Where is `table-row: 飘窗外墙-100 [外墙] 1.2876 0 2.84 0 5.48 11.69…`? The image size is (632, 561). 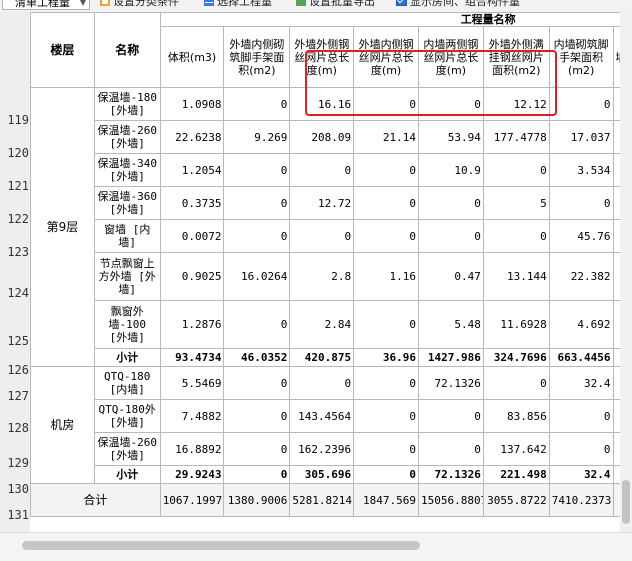 table-row: 飘窗外墙-100 [外墙] 1.2876 0 2.84 0 5.48 11.69… is located at coordinates (331, 325).